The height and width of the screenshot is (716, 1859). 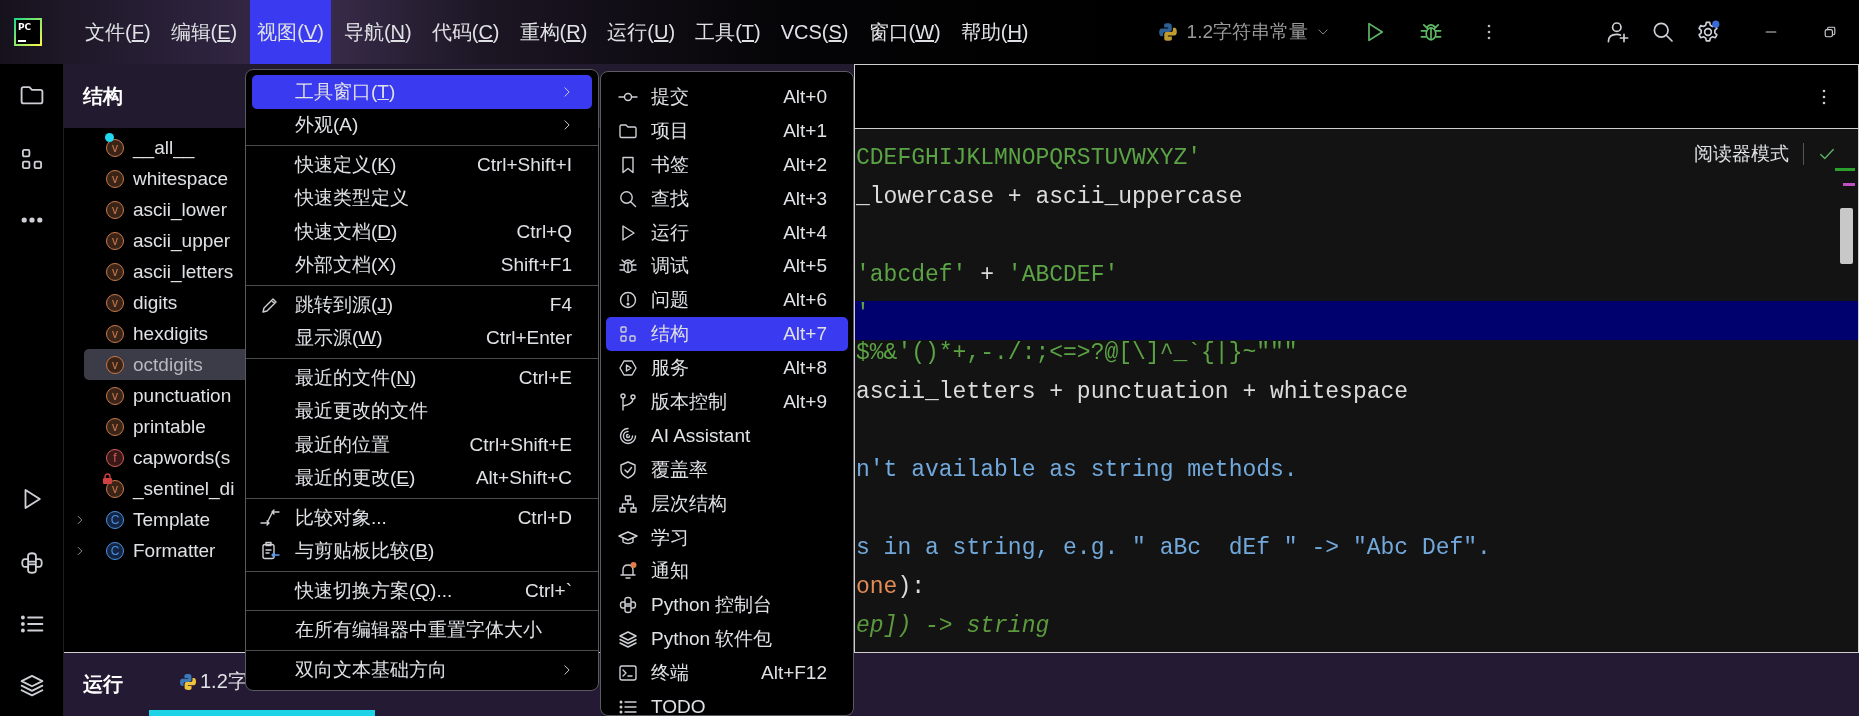 I want to click on tree-item: v ascii_lower, so click(x=164, y=209).